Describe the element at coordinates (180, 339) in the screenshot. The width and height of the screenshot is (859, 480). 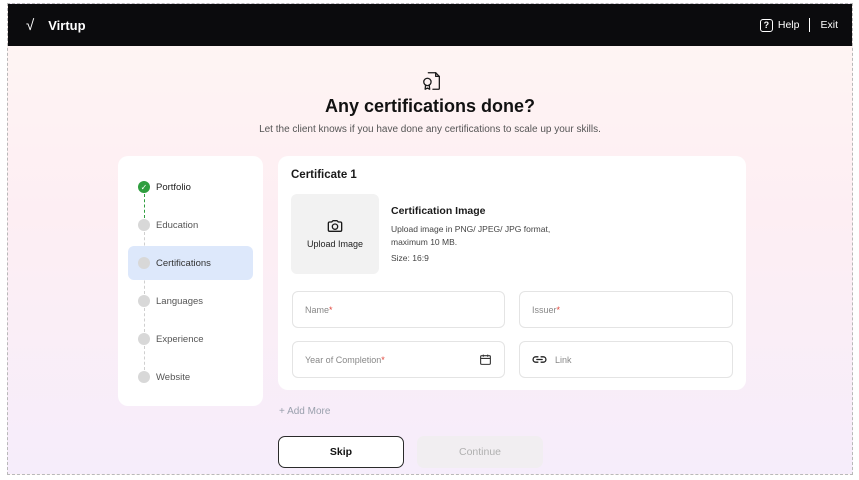
I see `step-label: Experience` at that location.